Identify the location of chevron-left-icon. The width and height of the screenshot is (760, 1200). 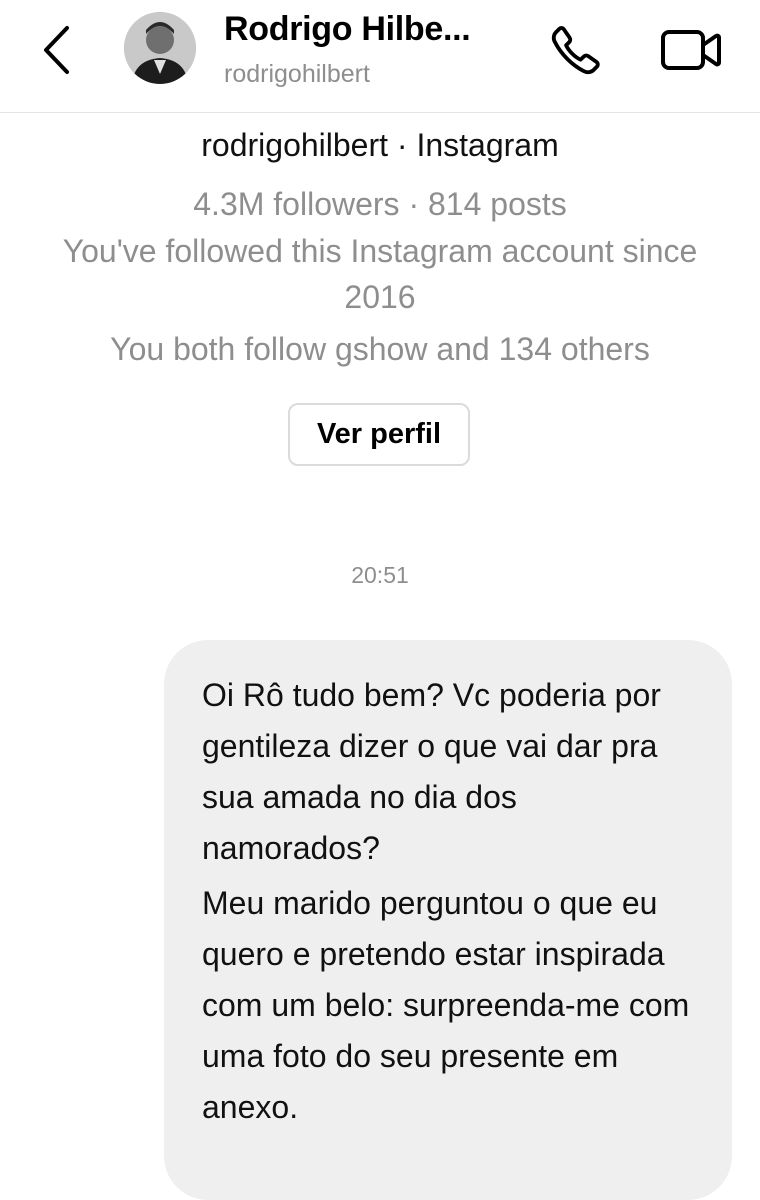
(56, 50).